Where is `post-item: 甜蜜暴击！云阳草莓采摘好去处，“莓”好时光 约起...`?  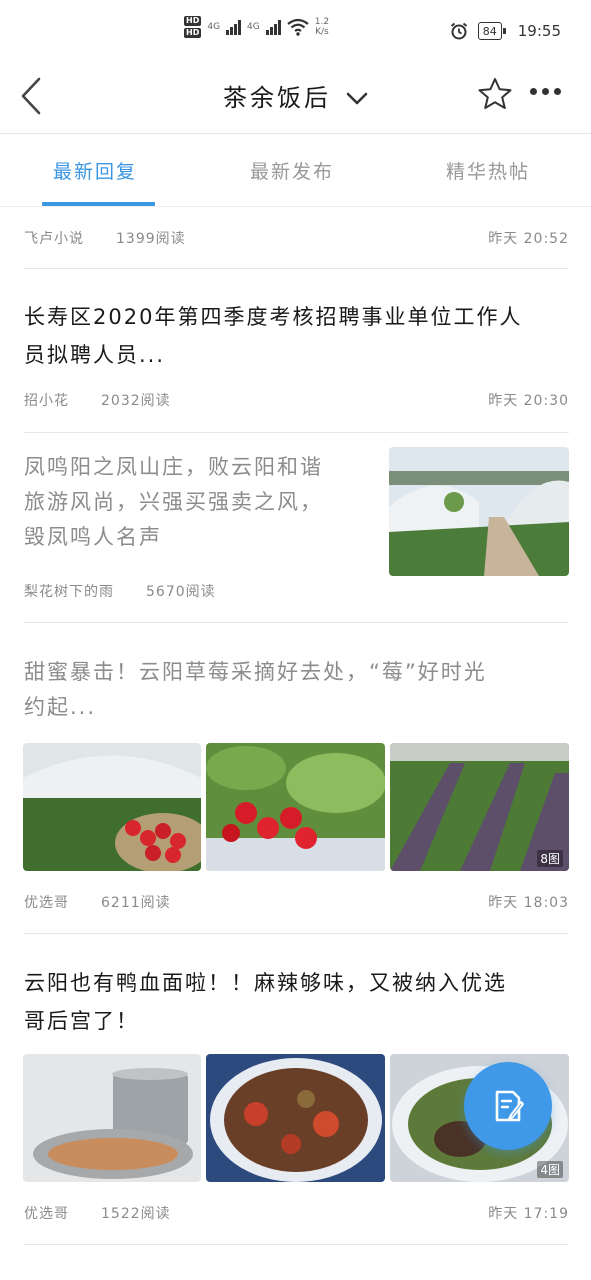 post-item: 甜蜜暴击！云阳草莓采摘好去处，“莓”好时光 约起... is located at coordinates (296, 690).